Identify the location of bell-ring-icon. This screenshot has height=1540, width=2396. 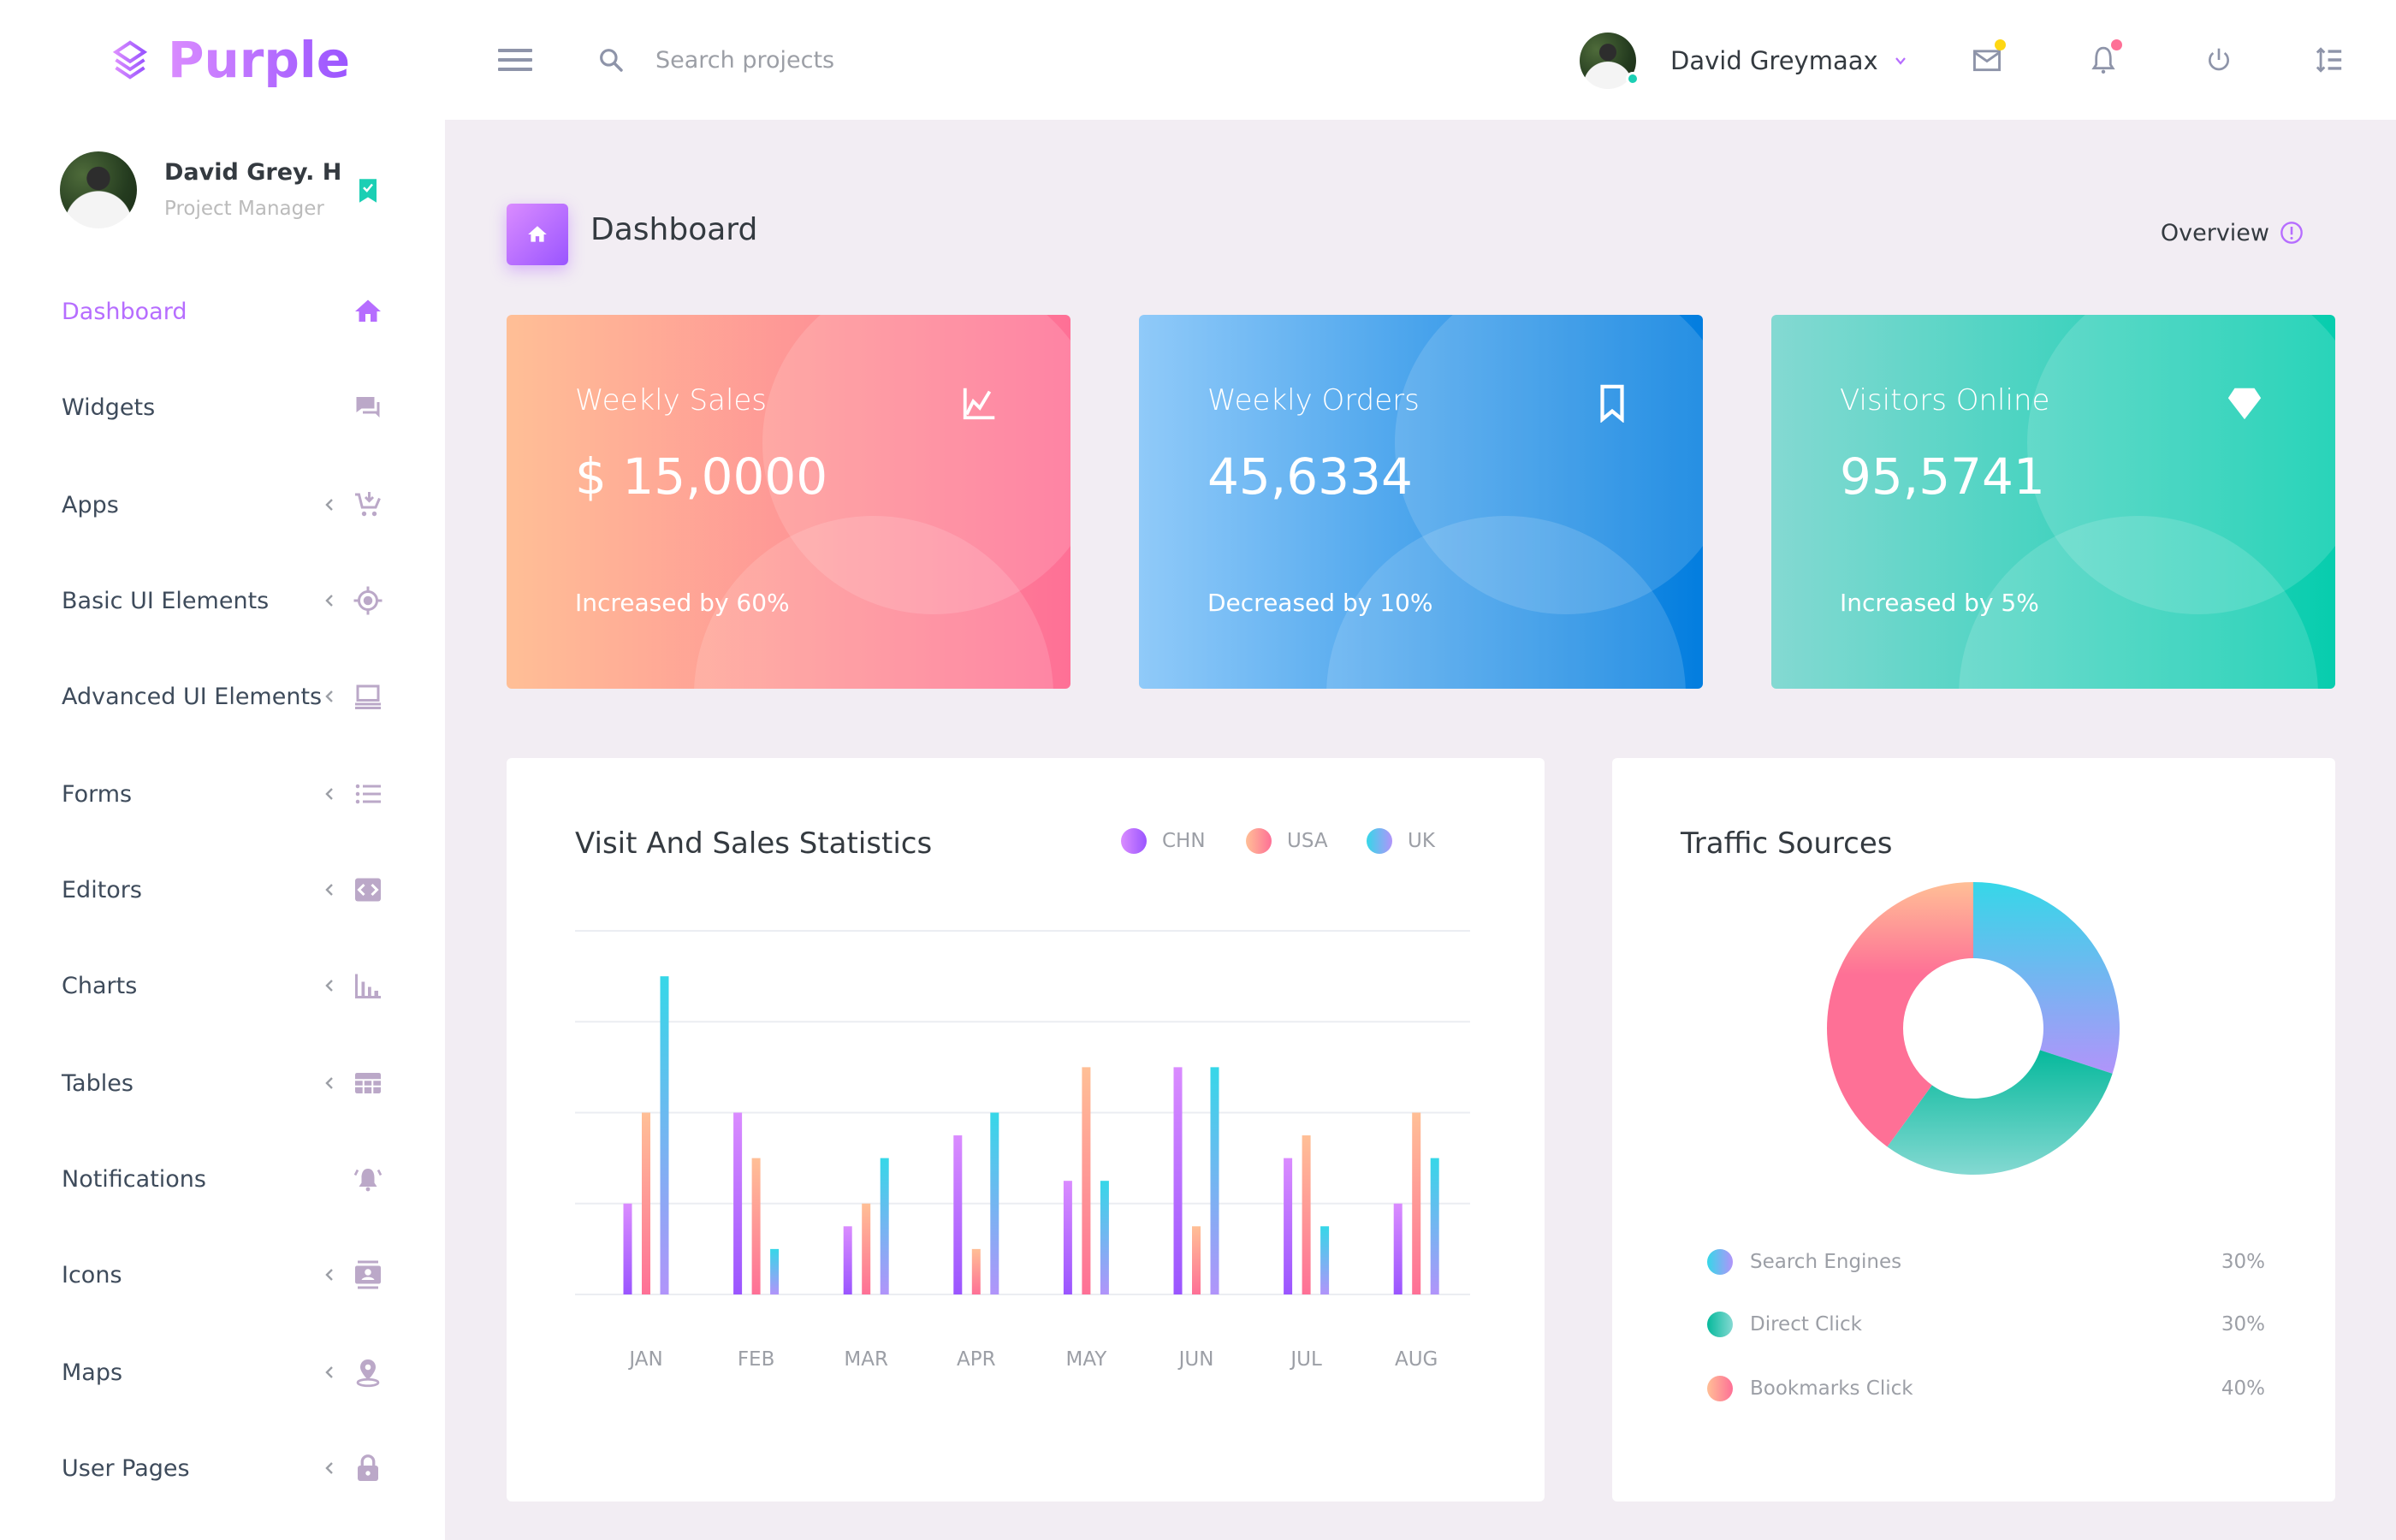
(368, 1180).